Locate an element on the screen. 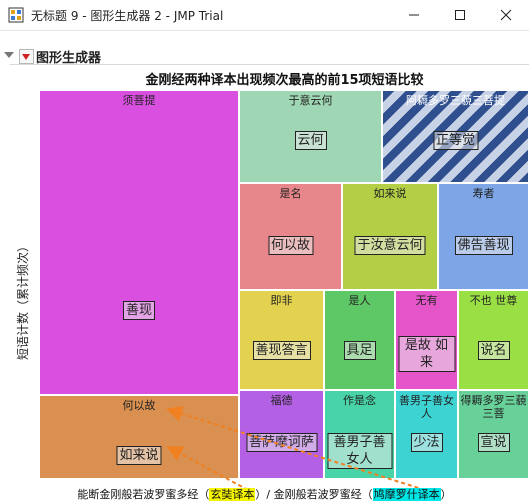 This screenshot has height=504, width=529. red-triangle-icon is located at coordinates (26, 57).